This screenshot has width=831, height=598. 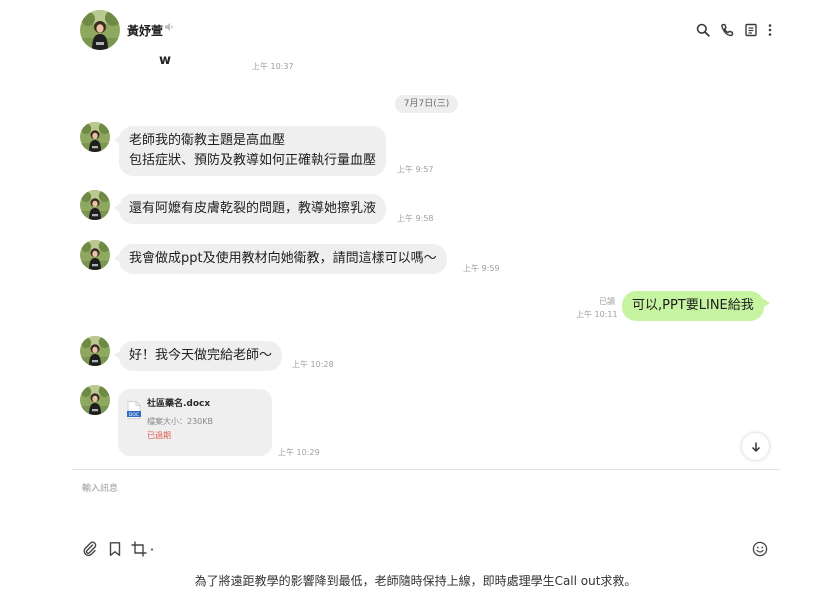 I want to click on date-separator: 7月7日(三), so click(x=426, y=104).